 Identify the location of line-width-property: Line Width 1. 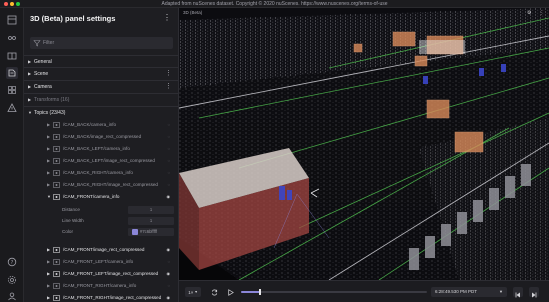
(113, 221).